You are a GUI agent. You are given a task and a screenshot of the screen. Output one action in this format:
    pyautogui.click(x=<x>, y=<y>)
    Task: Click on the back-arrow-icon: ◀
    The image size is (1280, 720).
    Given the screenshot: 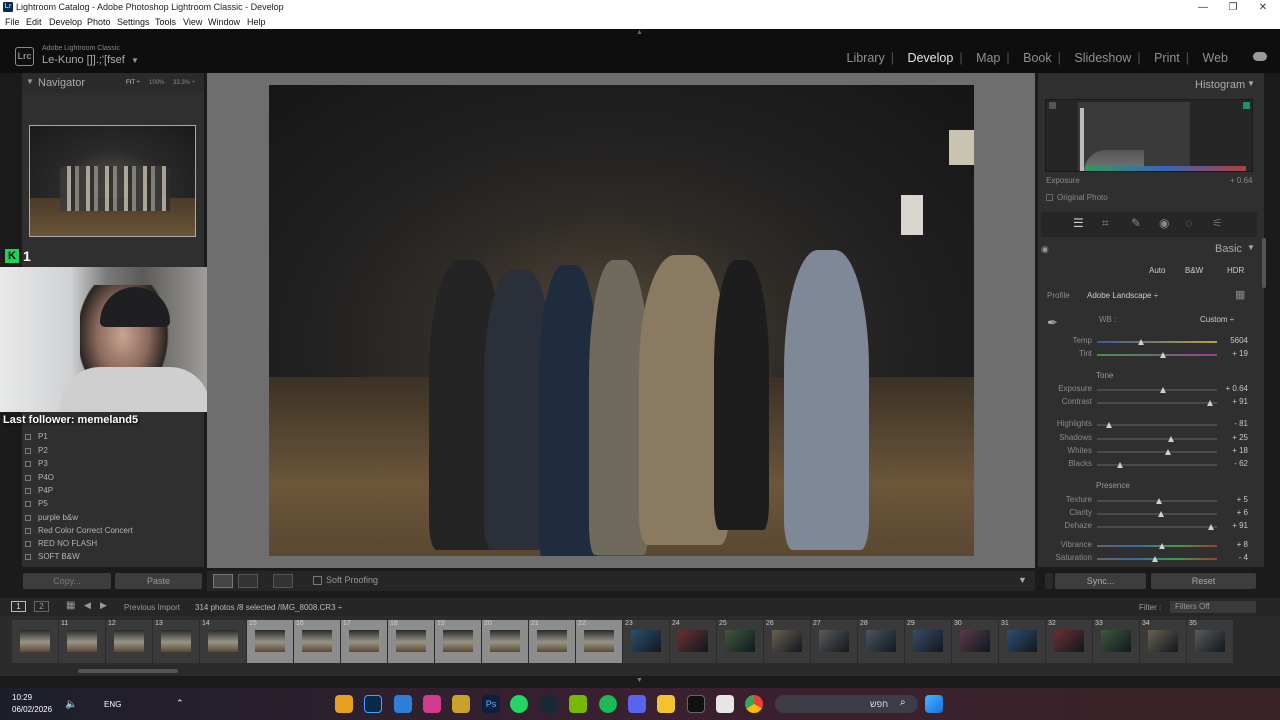 What is the action you would take?
    pyautogui.click(x=87, y=605)
    